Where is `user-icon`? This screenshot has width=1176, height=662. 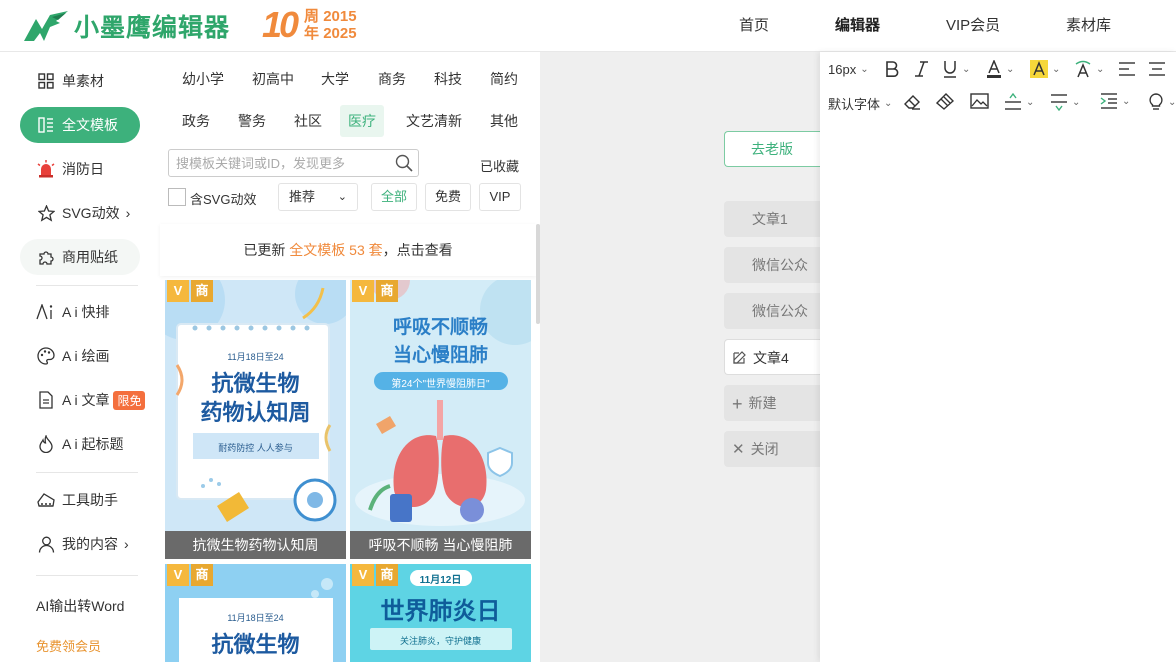 user-icon is located at coordinates (46, 544).